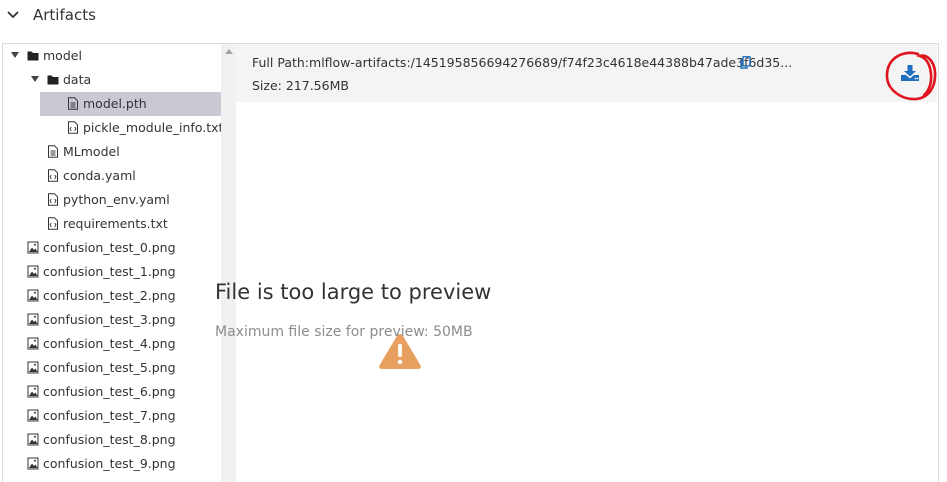 The height and width of the screenshot is (482, 947). I want to click on tree-file-item: MLmodel, so click(112, 152).